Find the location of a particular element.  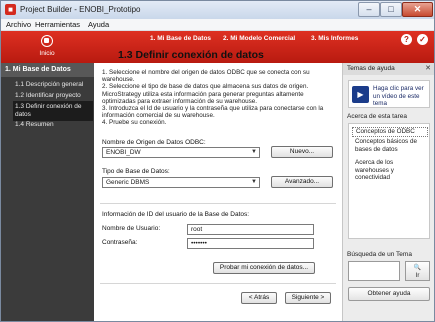

search-go-button: 🔍 Ir is located at coordinates (417, 271).